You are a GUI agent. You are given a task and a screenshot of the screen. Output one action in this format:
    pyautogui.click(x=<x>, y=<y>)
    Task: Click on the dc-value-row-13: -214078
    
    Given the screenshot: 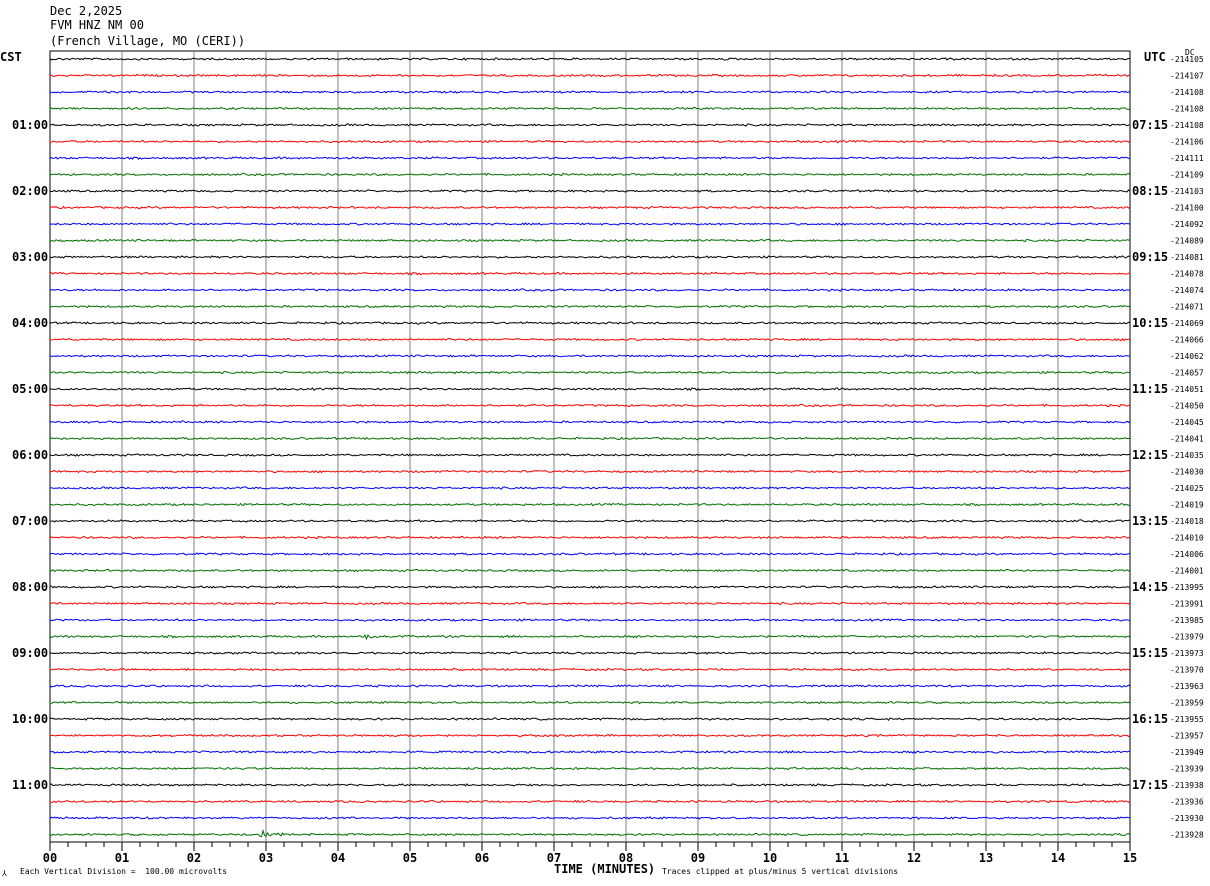 What is the action you would take?
    pyautogui.click(x=1187, y=274)
    